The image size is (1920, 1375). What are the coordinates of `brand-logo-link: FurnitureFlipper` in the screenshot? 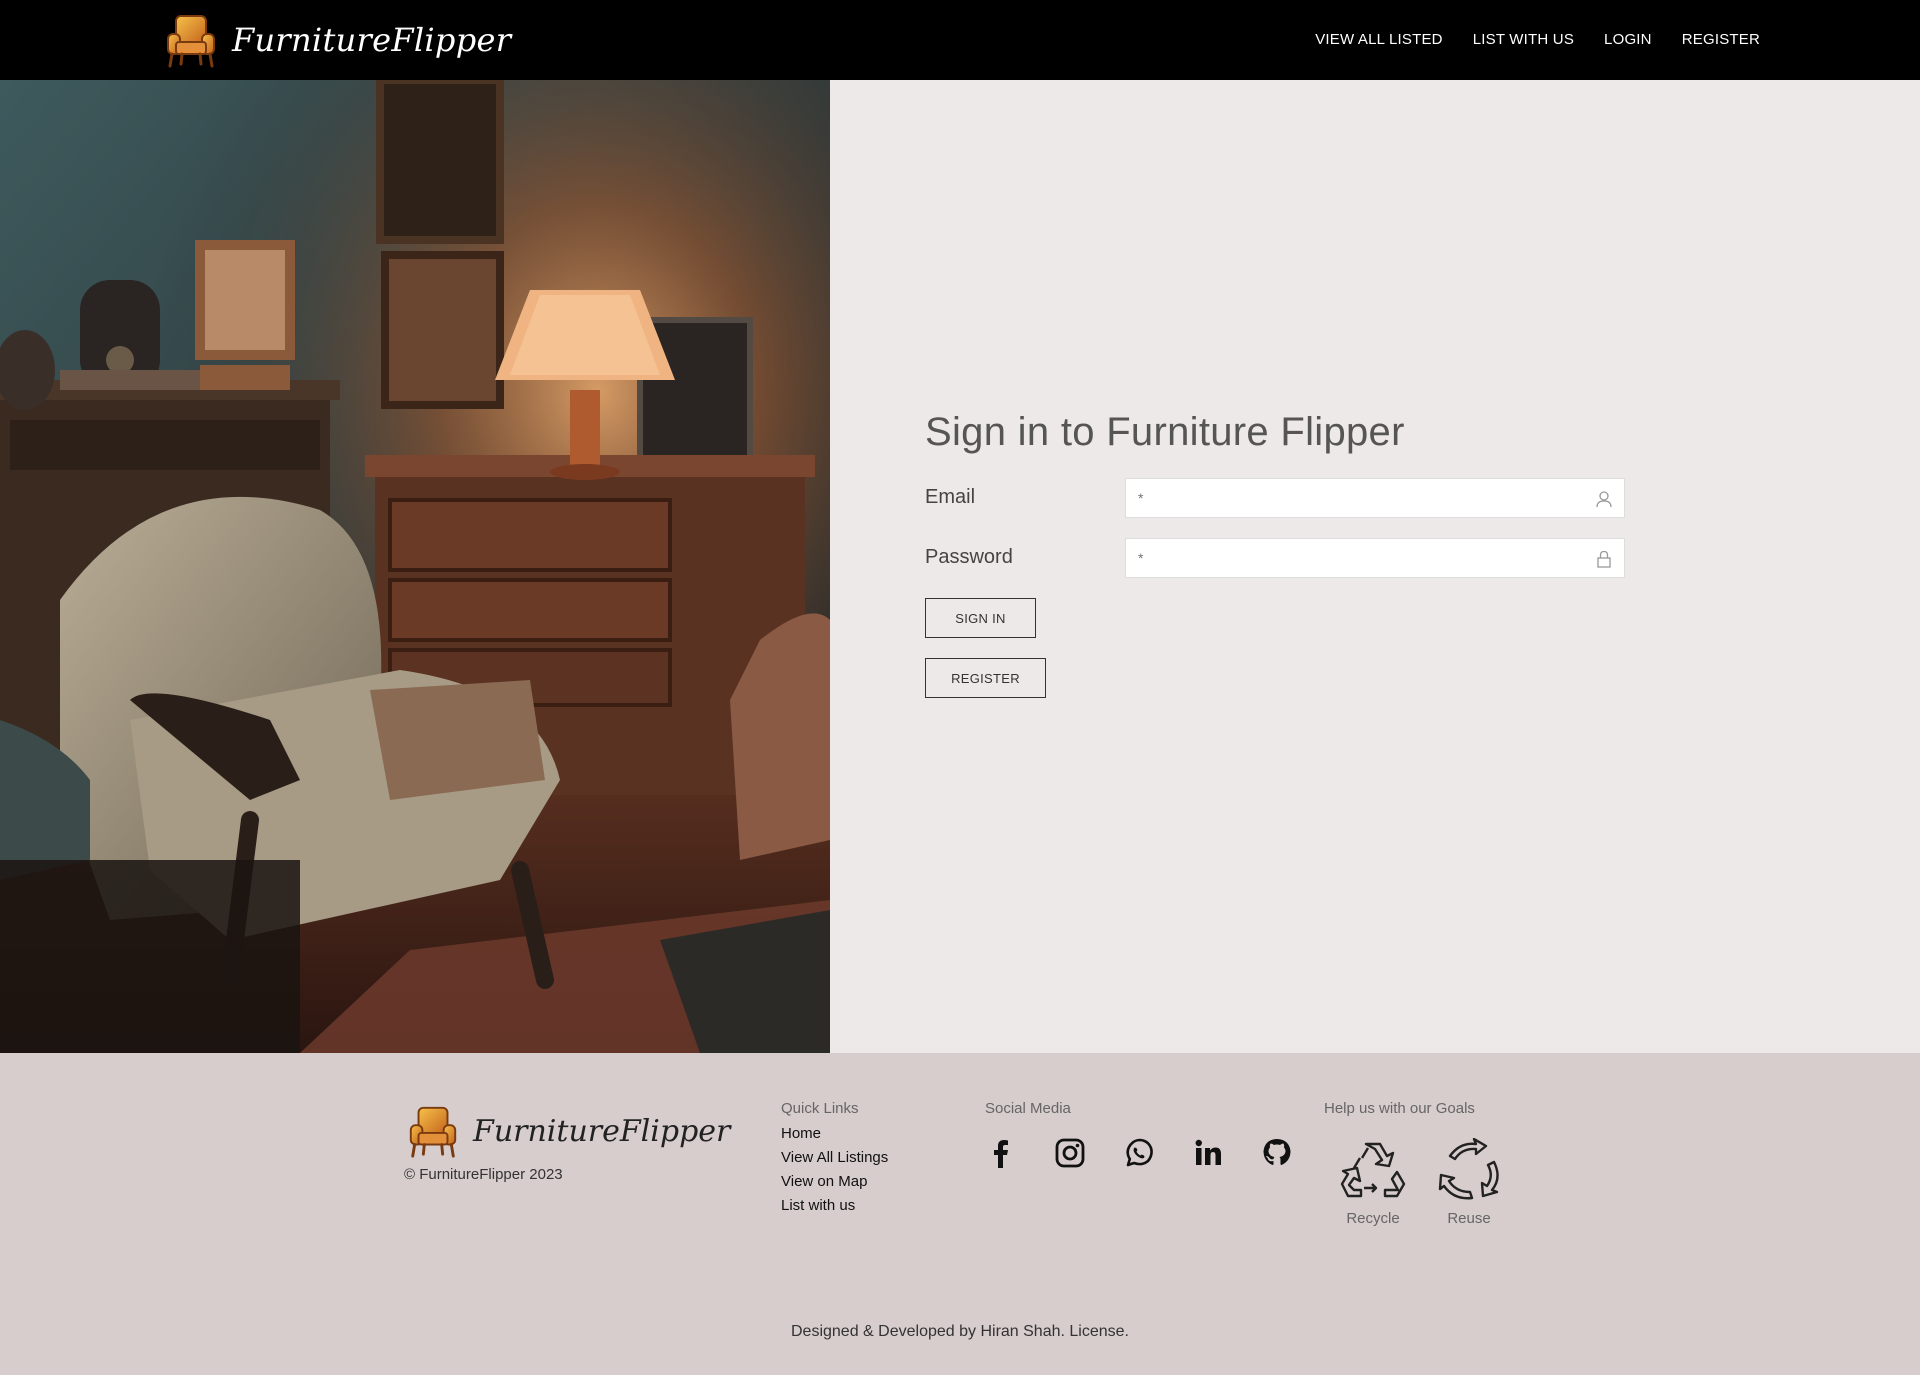 It's located at (336, 40).